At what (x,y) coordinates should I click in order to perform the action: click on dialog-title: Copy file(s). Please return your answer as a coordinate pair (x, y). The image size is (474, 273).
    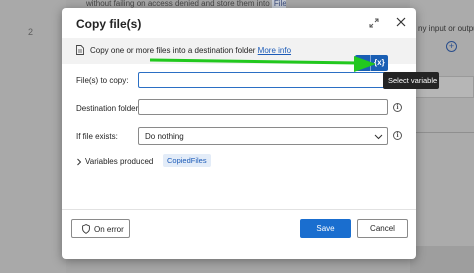
    Looking at the image, I should click on (109, 24).